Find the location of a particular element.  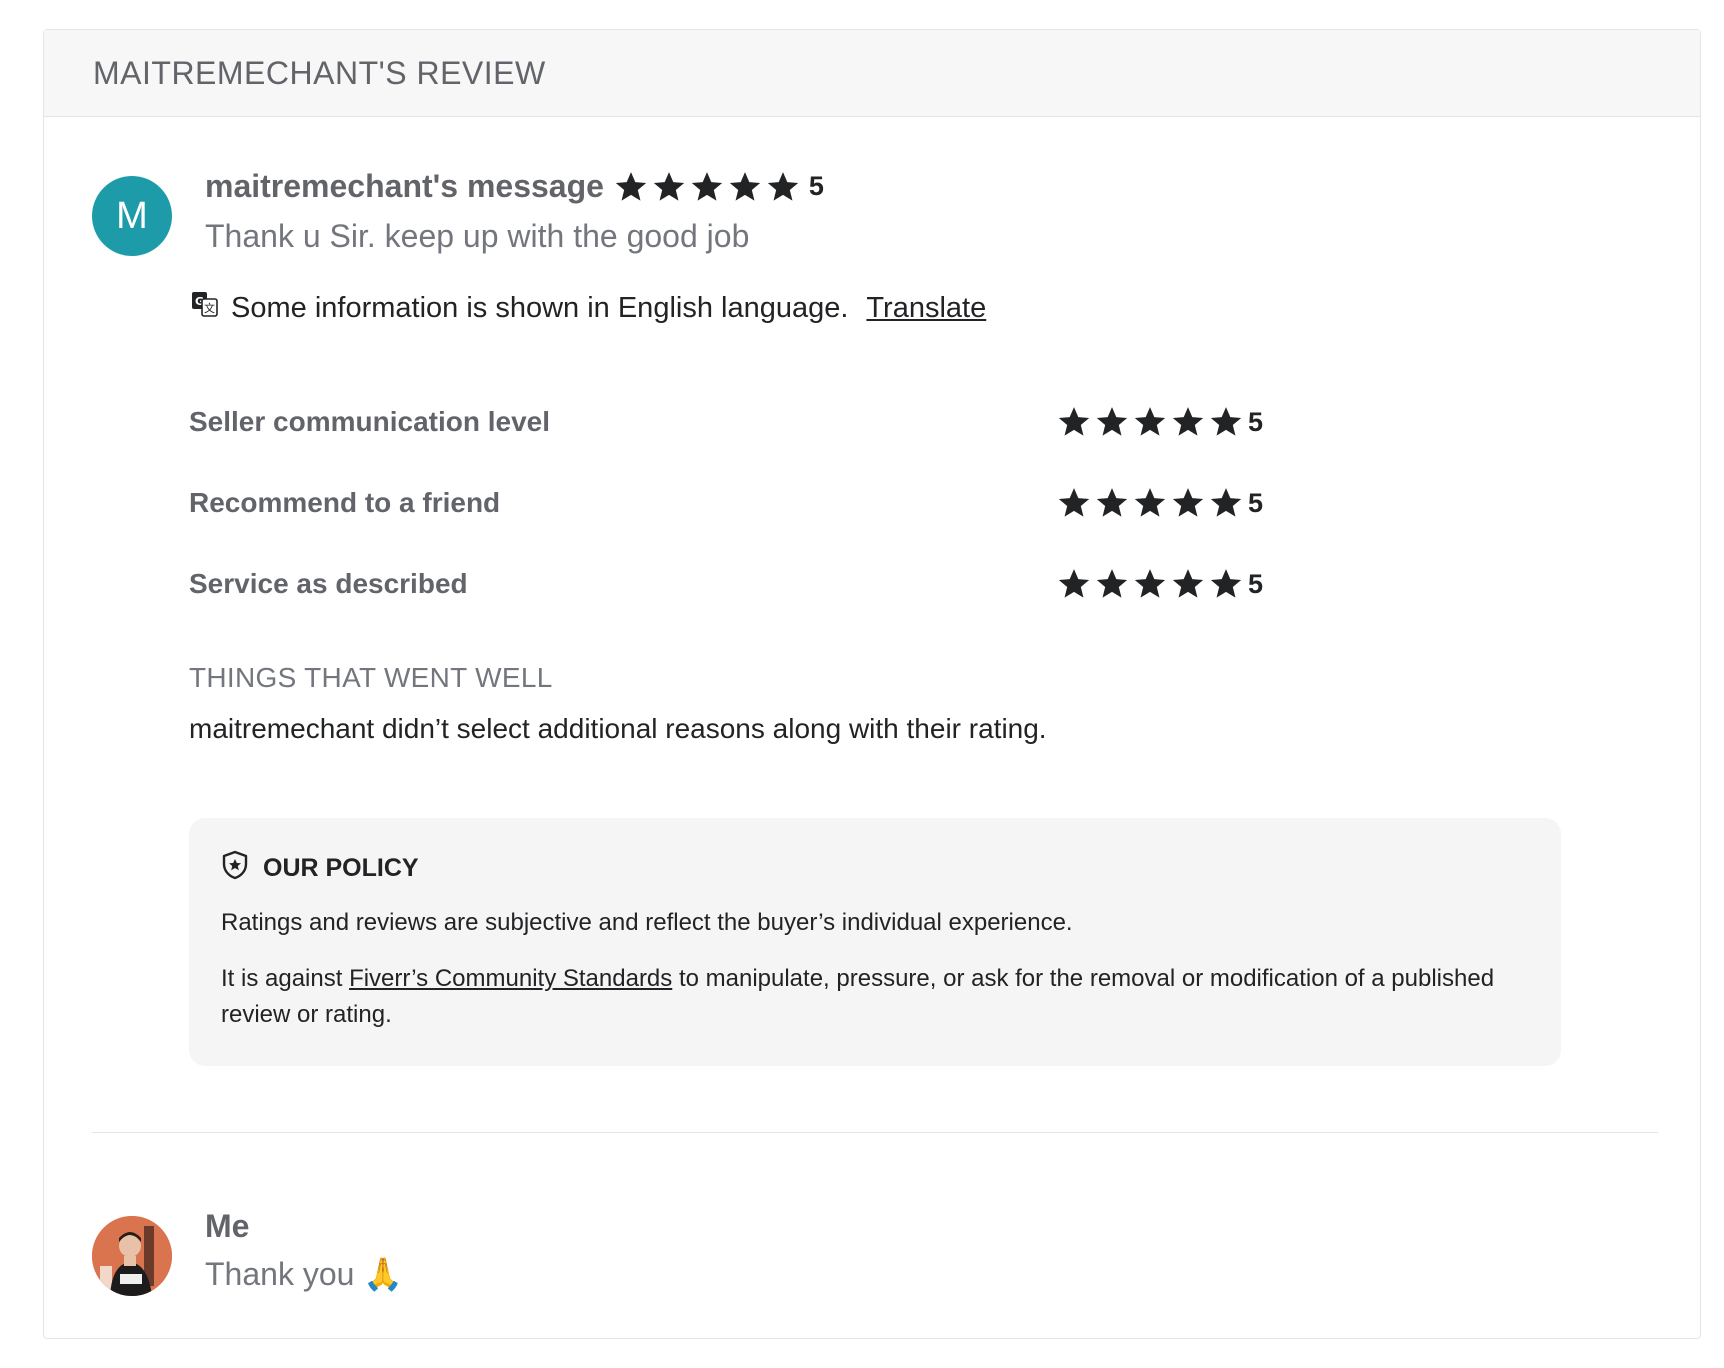

rating-label: Seller communication level is located at coordinates (370, 421).